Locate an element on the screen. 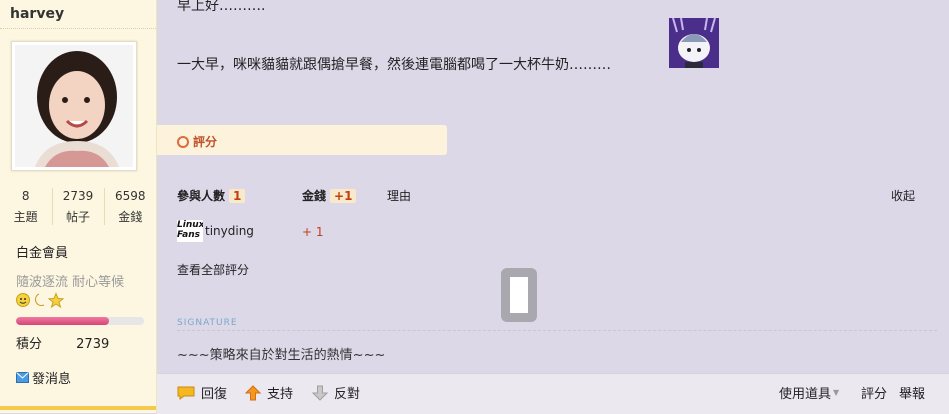 Image resolution: width=949 pixels, height=414 pixels. rating-reason-header: 理由 is located at coordinates (399, 196).